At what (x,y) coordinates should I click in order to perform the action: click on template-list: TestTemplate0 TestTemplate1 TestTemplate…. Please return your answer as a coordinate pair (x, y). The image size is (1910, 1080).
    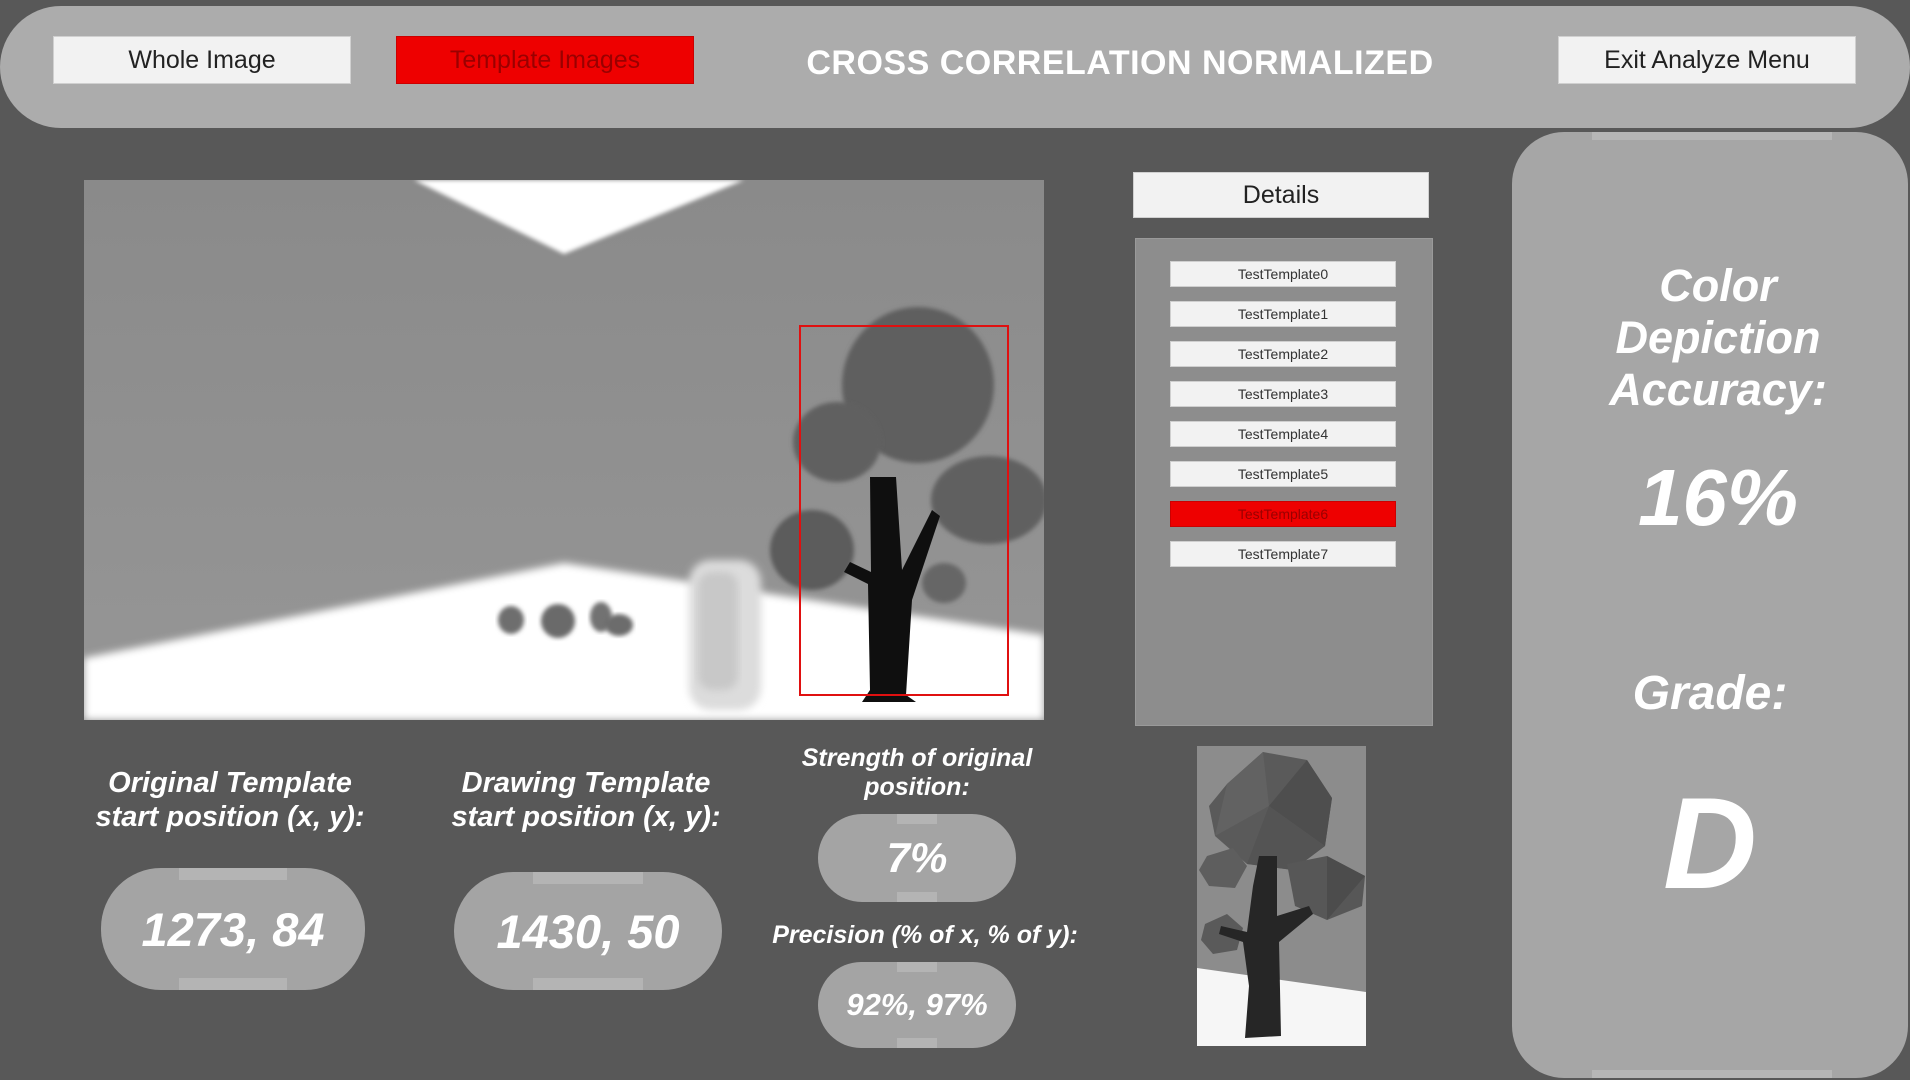
    Looking at the image, I should click on (1284, 482).